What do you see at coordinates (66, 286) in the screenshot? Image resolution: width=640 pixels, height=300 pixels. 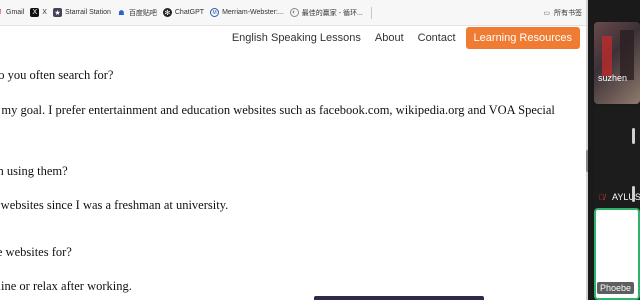 I see `answer-text: aline or relax after working.` at bounding box center [66, 286].